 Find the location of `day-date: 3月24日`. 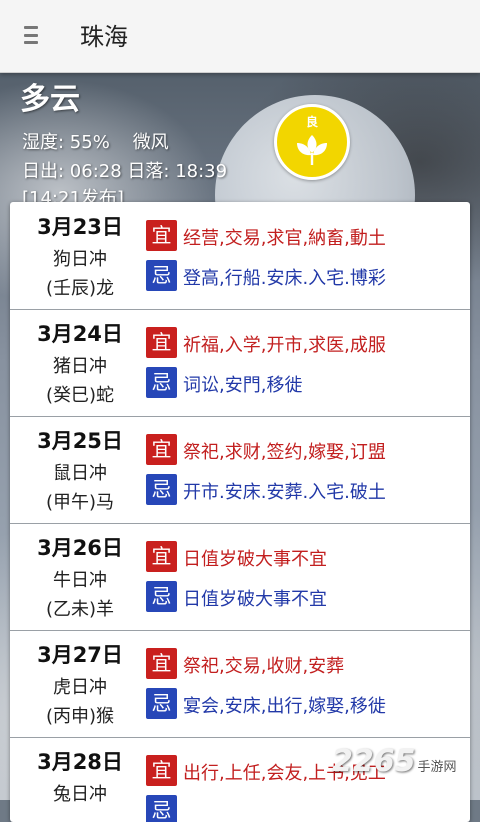

day-date: 3月24日 is located at coordinates (80, 334).